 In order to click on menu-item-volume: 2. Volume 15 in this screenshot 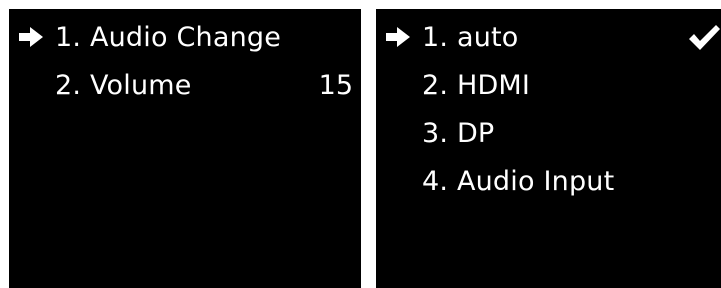, I will do `click(185, 86)`.